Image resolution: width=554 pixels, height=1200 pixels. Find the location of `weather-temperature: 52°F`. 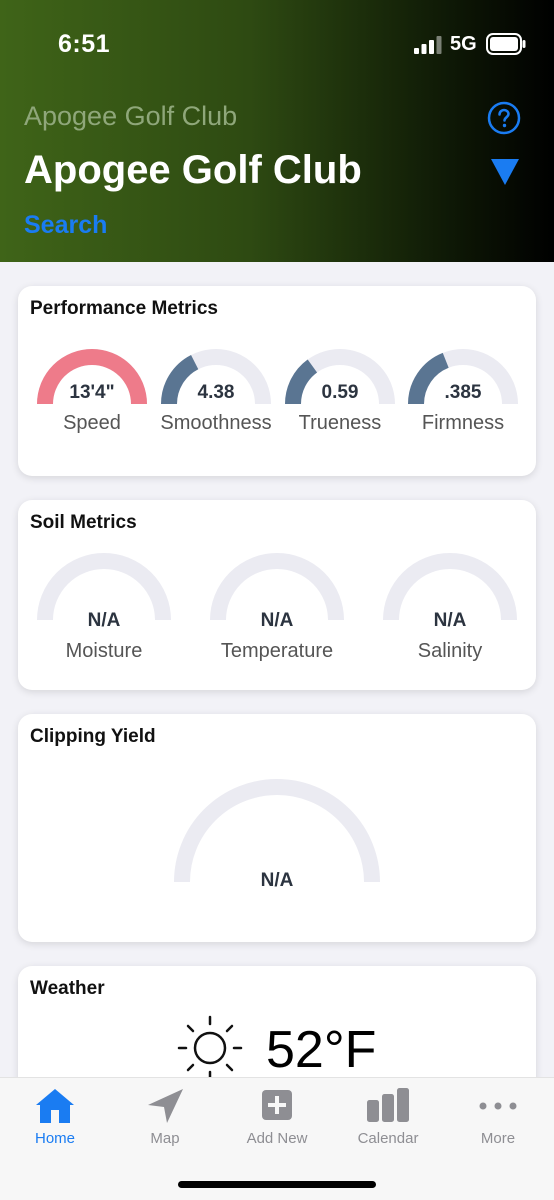

weather-temperature: 52°F is located at coordinates (321, 1049).